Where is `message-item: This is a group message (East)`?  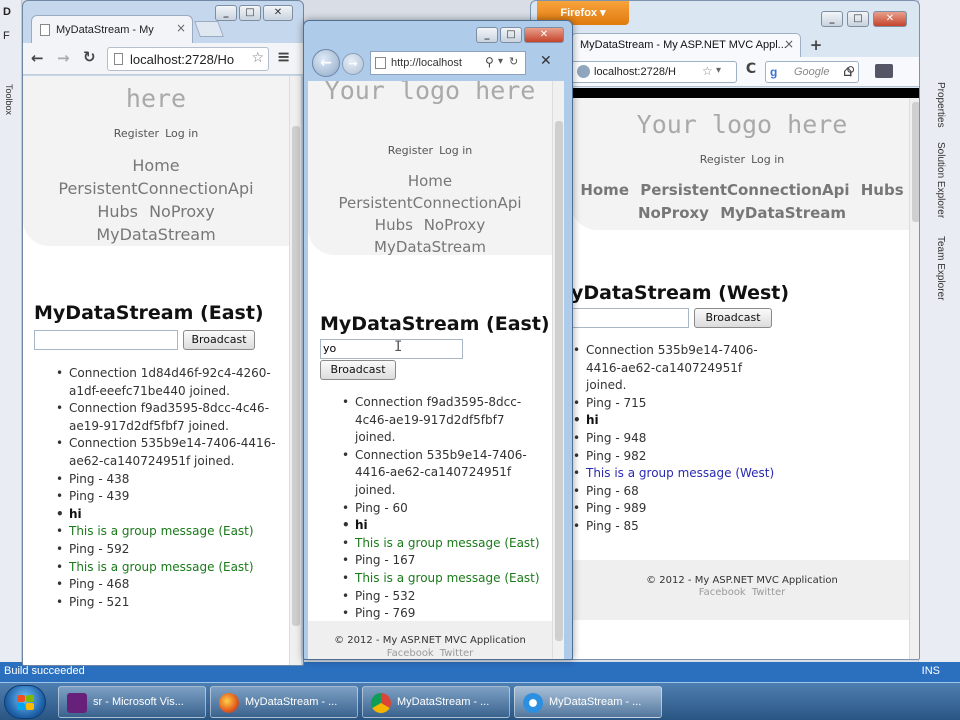 message-item: This is a group message (East) is located at coordinates (165, 568).